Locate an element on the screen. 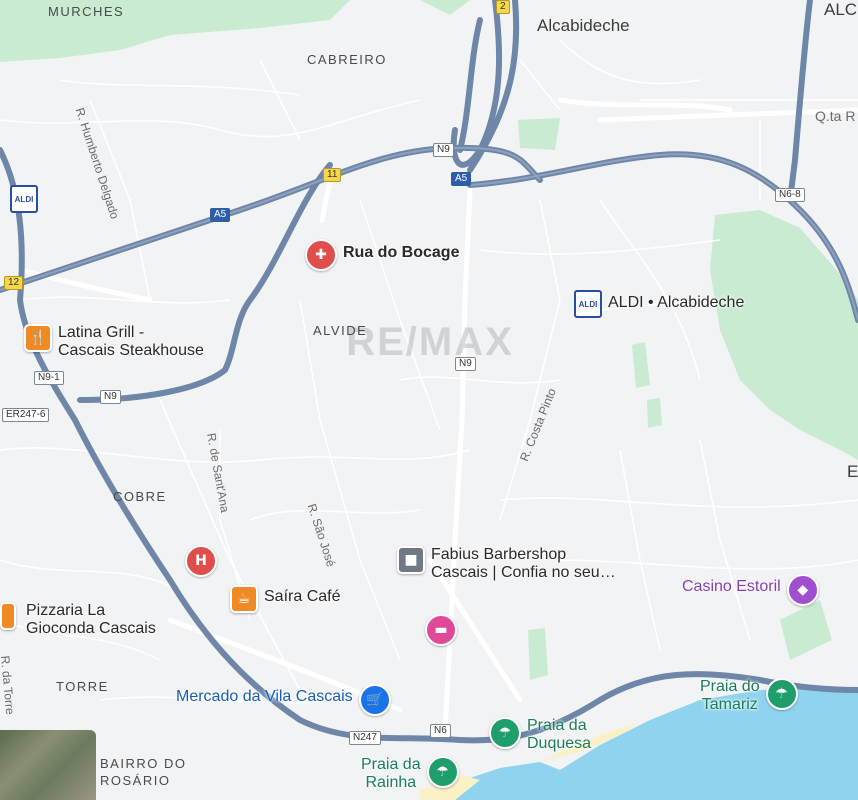 Image resolution: width=858 pixels, height=800 pixels. street-qta: Q.ta R is located at coordinates (835, 116).